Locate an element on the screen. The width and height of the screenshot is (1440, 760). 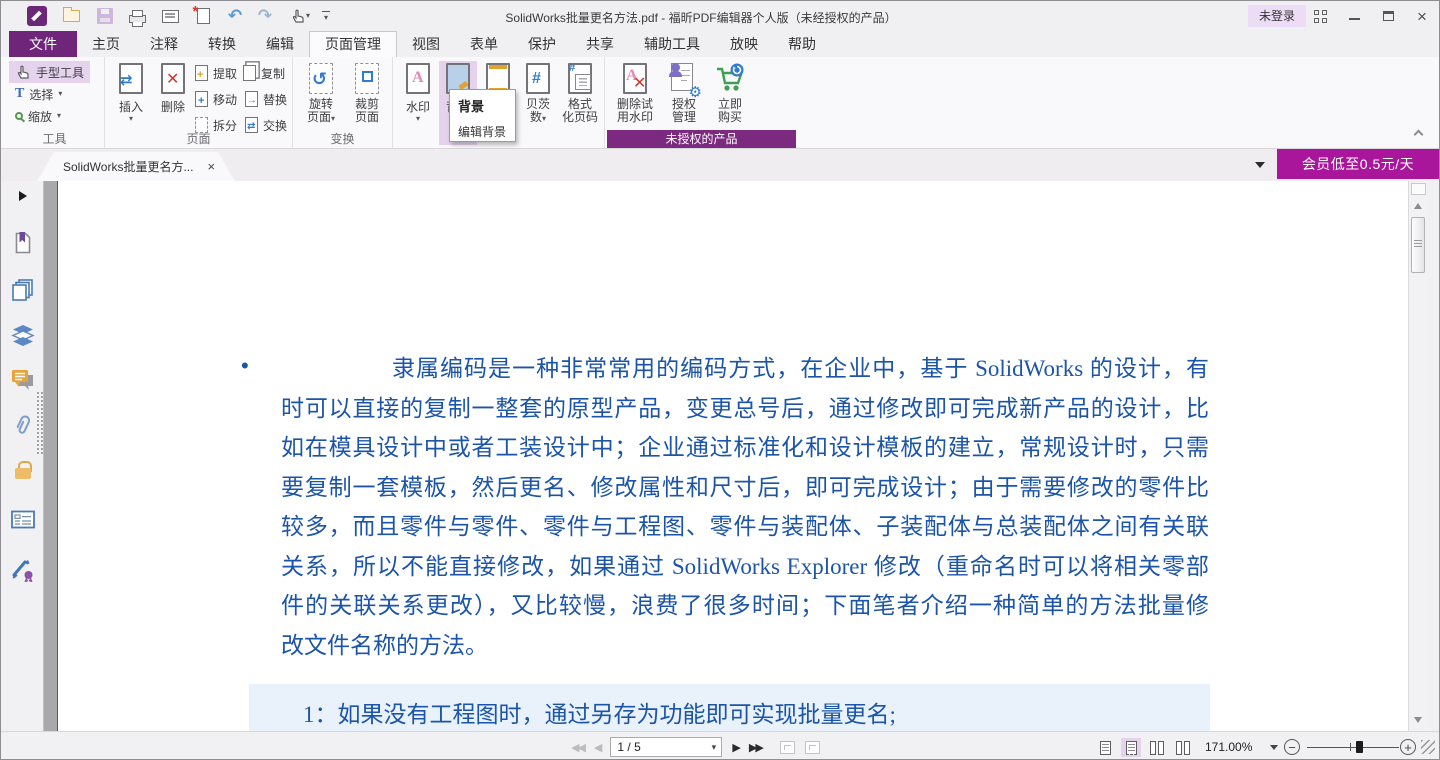
tab-file: 文件 is located at coordinates (43, 44).